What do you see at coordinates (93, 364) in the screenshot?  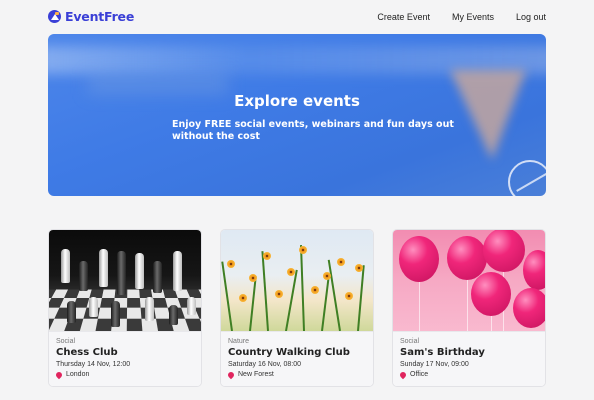 I see `event-datetime: Thursday 14 Nov, 12:00` at bounding box center [93, 364].